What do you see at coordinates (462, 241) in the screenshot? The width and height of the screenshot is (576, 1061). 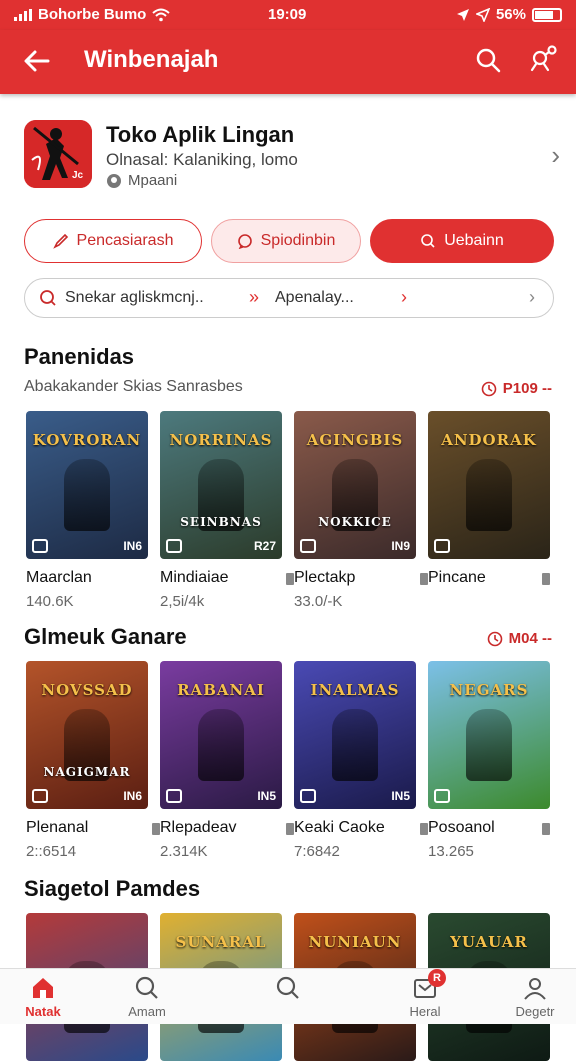 I see `chip-uebainn: Uebainn` at bounding box center [462, 241].